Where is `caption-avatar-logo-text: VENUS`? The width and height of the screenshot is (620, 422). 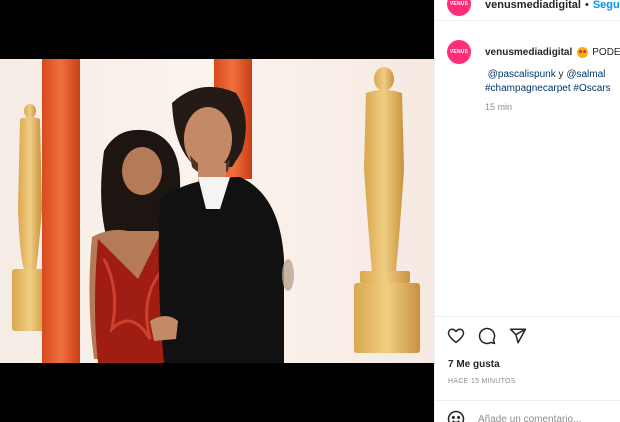 caption-avatar-logo-text: VENUS is located at coordinates (459, 52).